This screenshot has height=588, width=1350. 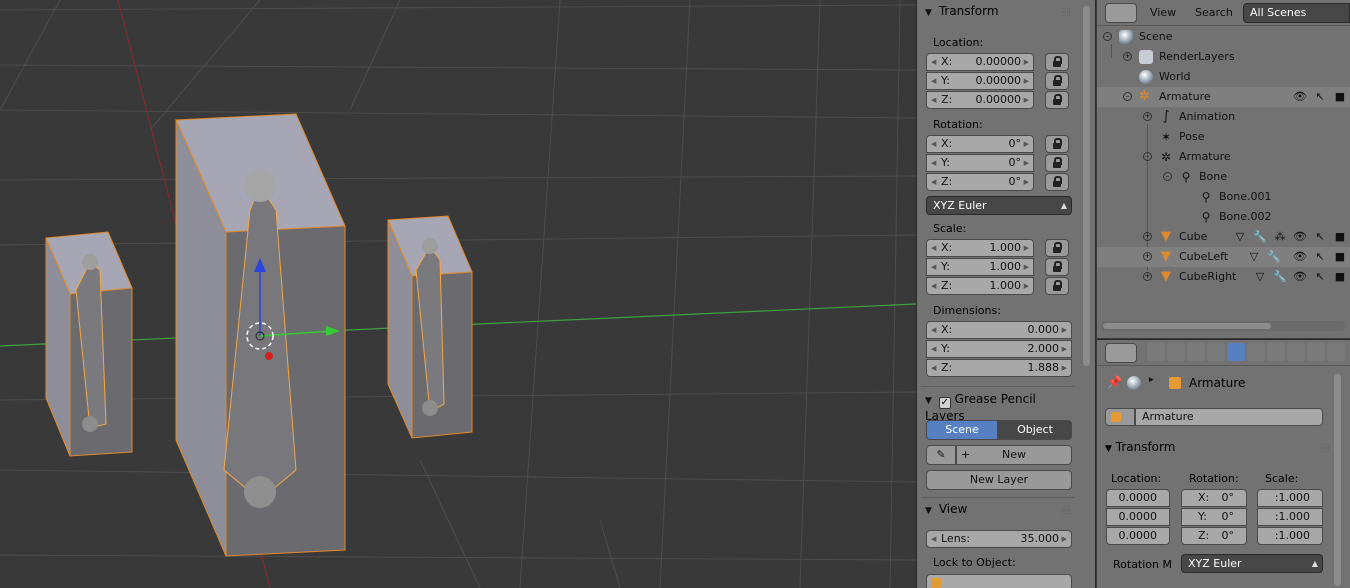 What do you see at coordinates (1214, 13) in the screenshot?
I see `outliner-search-menu: Search` at bounding box center [1214, 13].